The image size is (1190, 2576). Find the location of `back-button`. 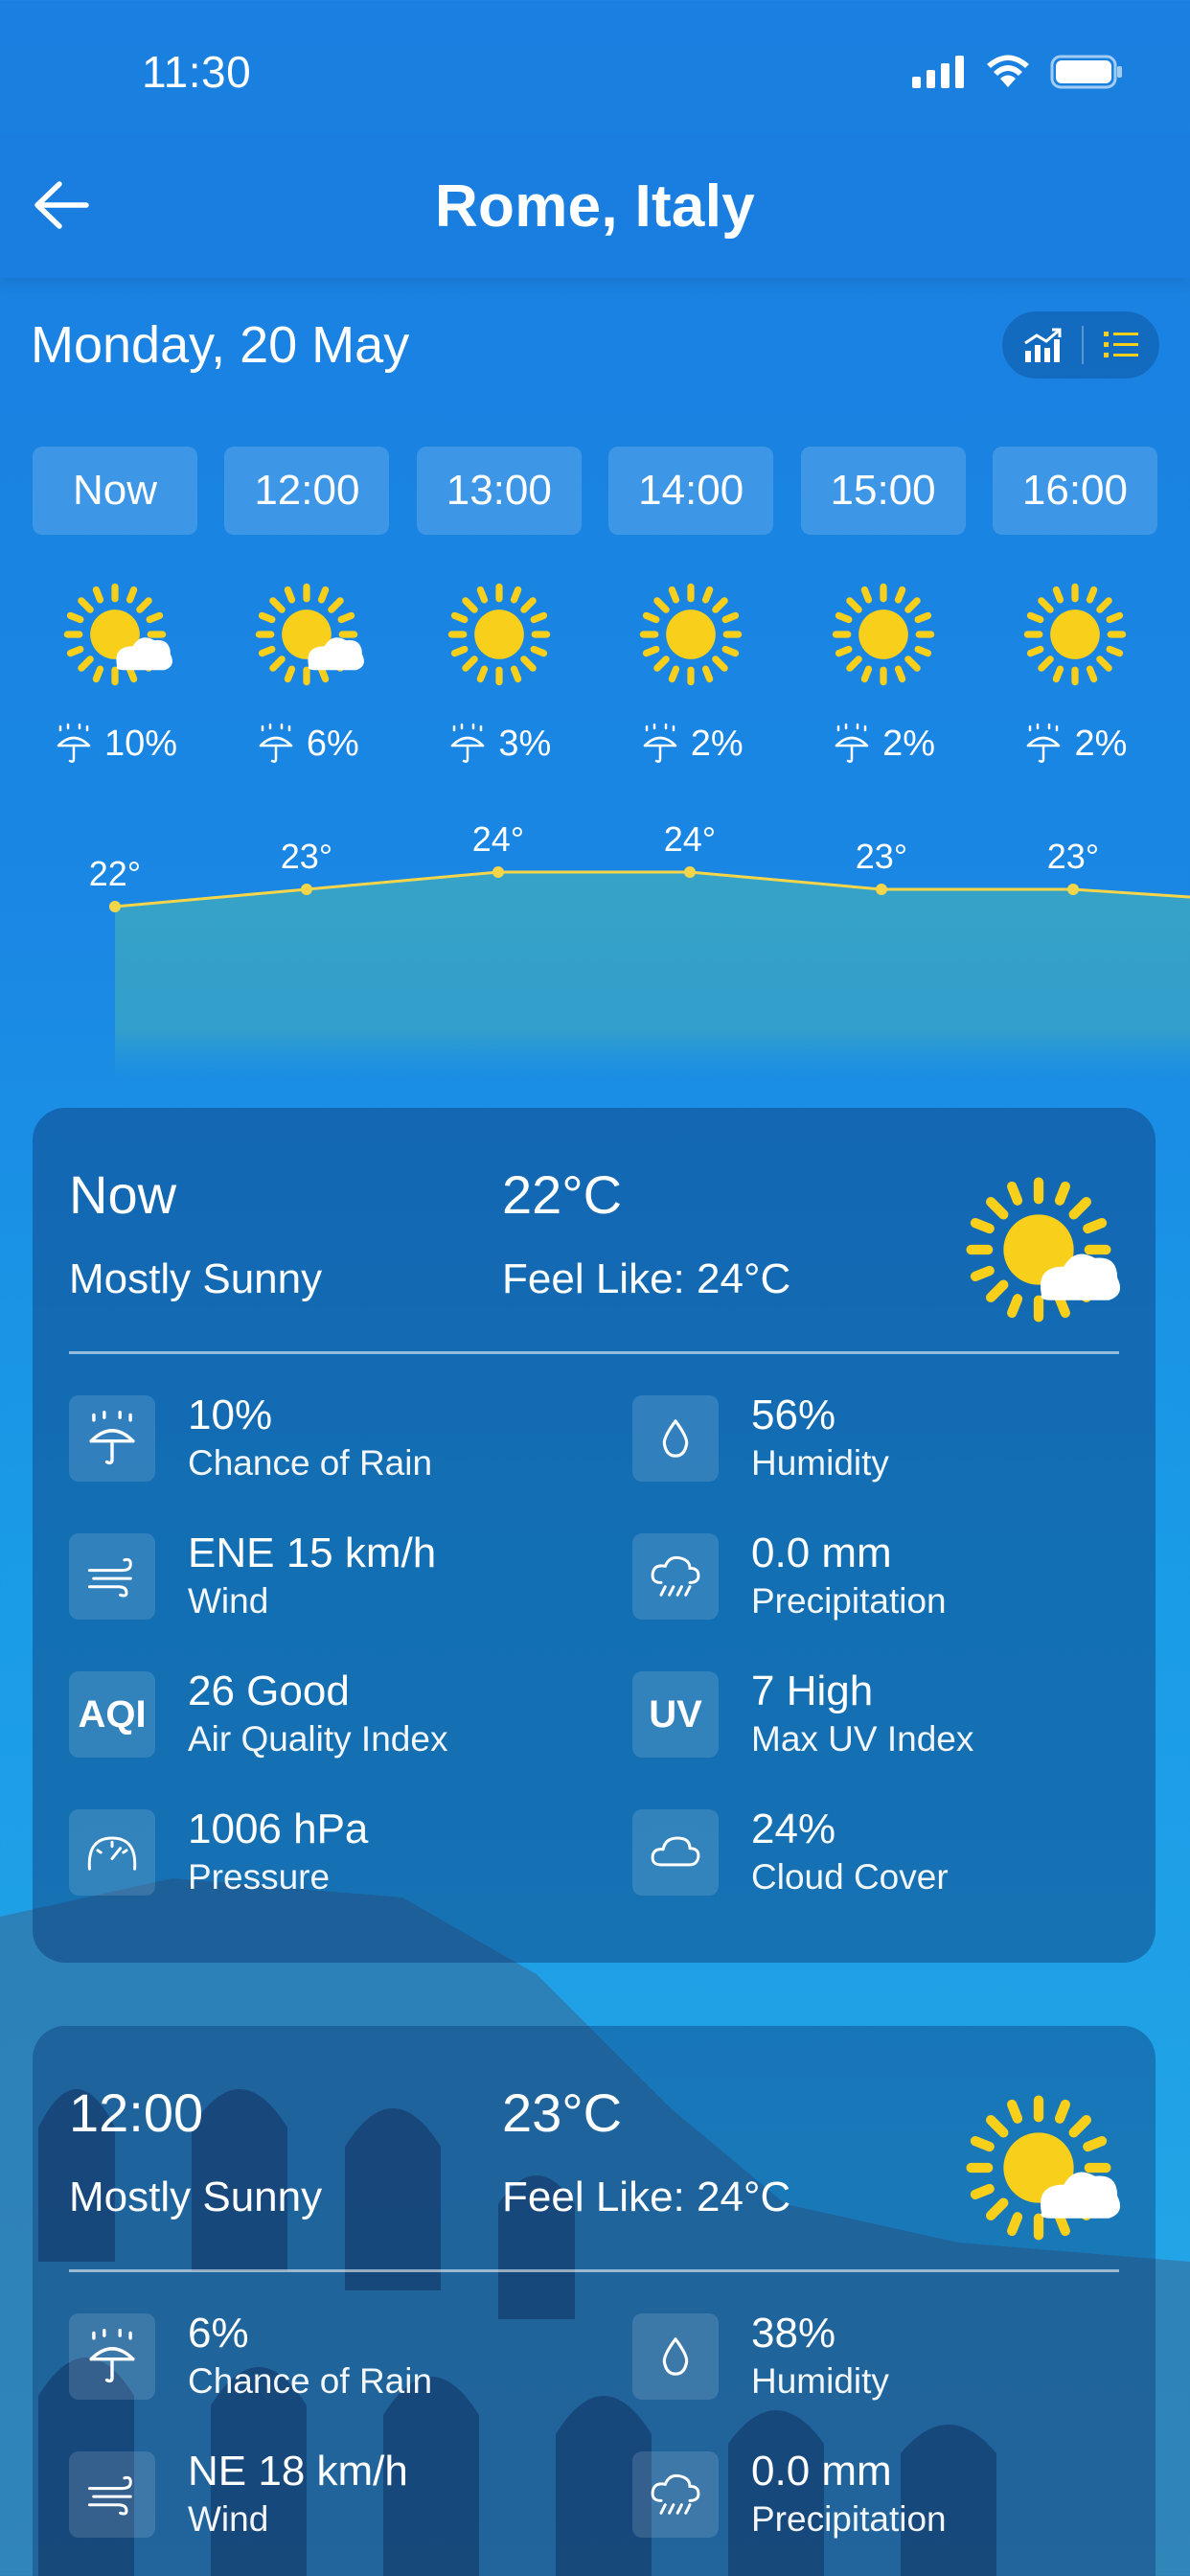

back-button is located at coordinates (62, 205).